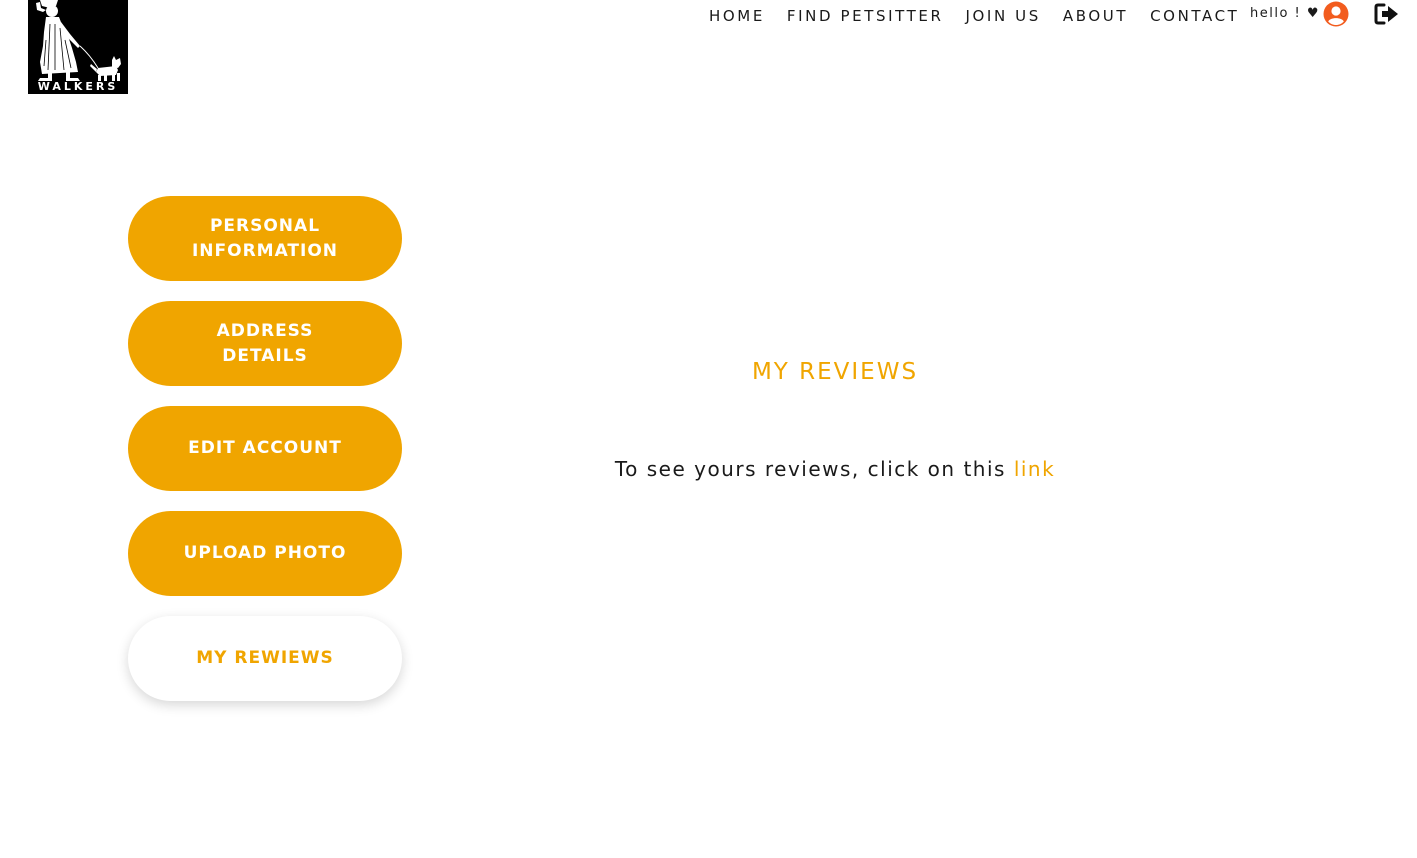 This screenshot has height=858, width=1417. I want to click on walkers-logo: WALKERS, so click(78, 47).